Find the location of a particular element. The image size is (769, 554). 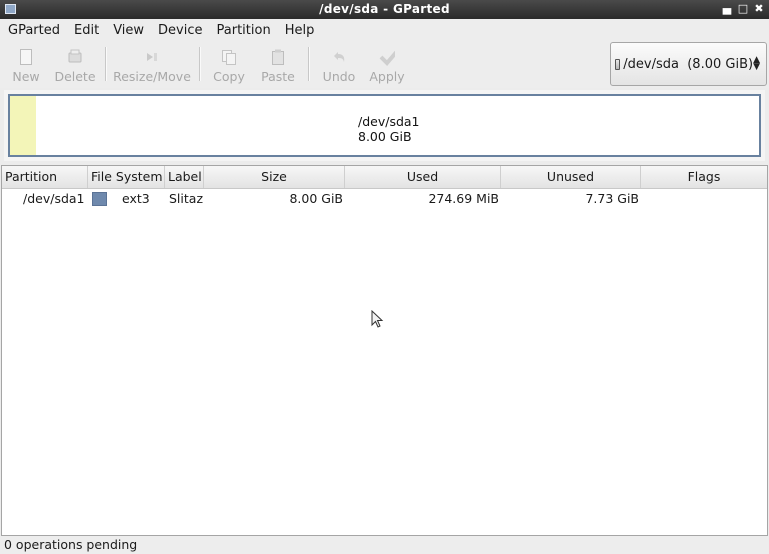

partition-block-name: /dev/sda1 is located at coordinates (389, 121).